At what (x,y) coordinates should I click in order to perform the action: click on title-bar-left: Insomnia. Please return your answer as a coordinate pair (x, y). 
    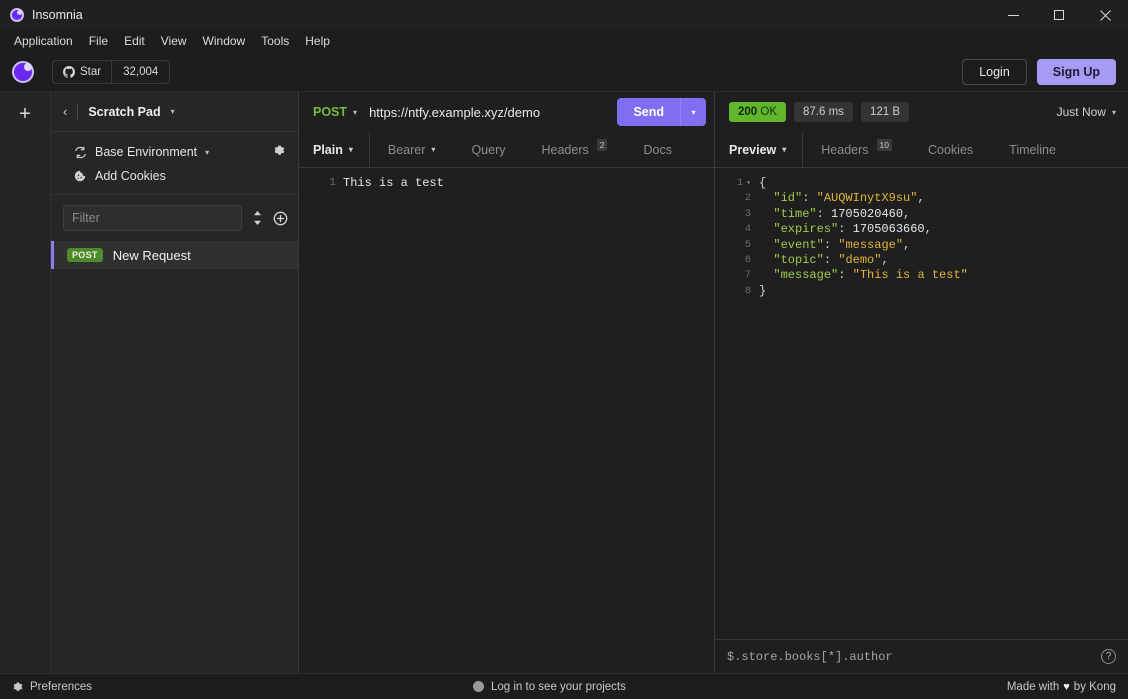
    Looking at the image, I should click on (41, 15).